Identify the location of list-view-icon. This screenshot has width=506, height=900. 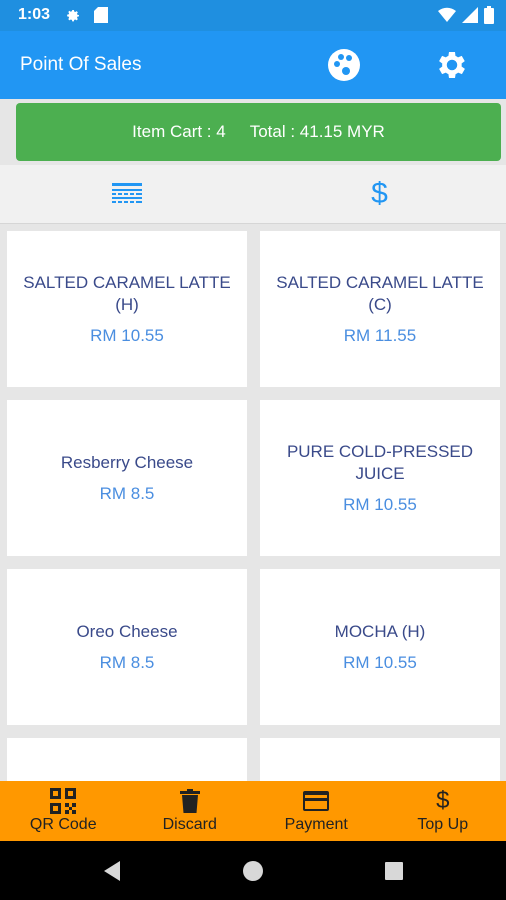
(126, 193).